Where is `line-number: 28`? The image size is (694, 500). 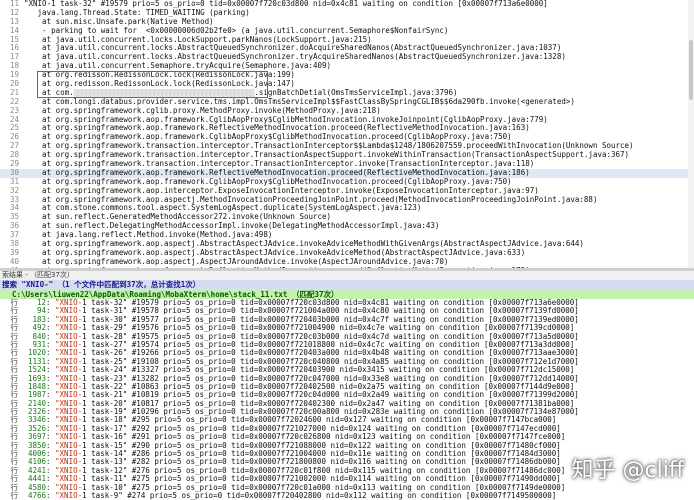 line-number: 28 is located at coordinates (14, 155).